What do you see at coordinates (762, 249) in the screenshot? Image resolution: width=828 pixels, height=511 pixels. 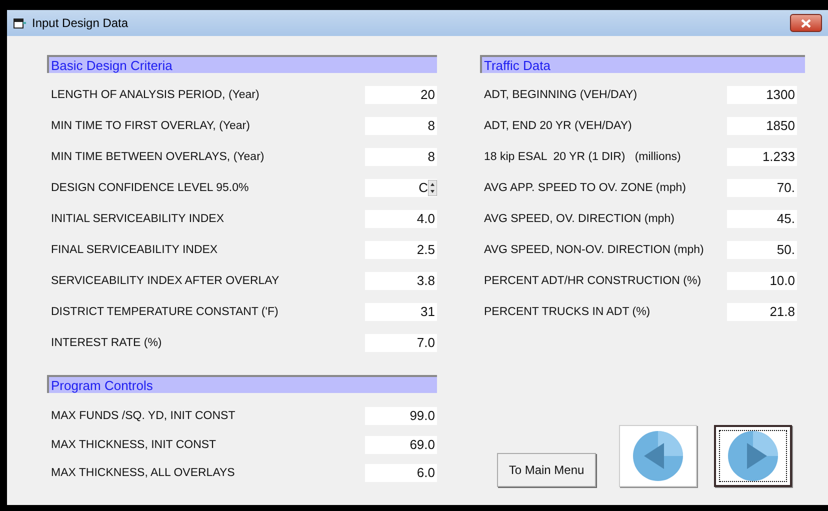 I see `input-field: 50.` at bounding box center [762, 249].